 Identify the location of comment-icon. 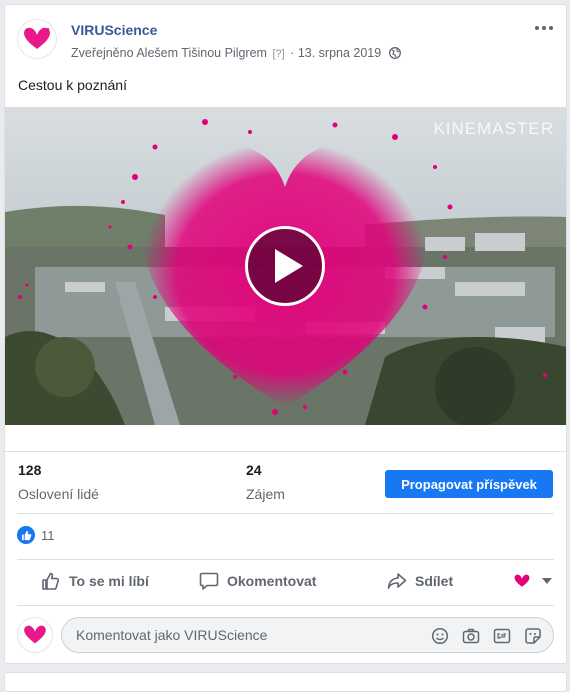
(209, 581).